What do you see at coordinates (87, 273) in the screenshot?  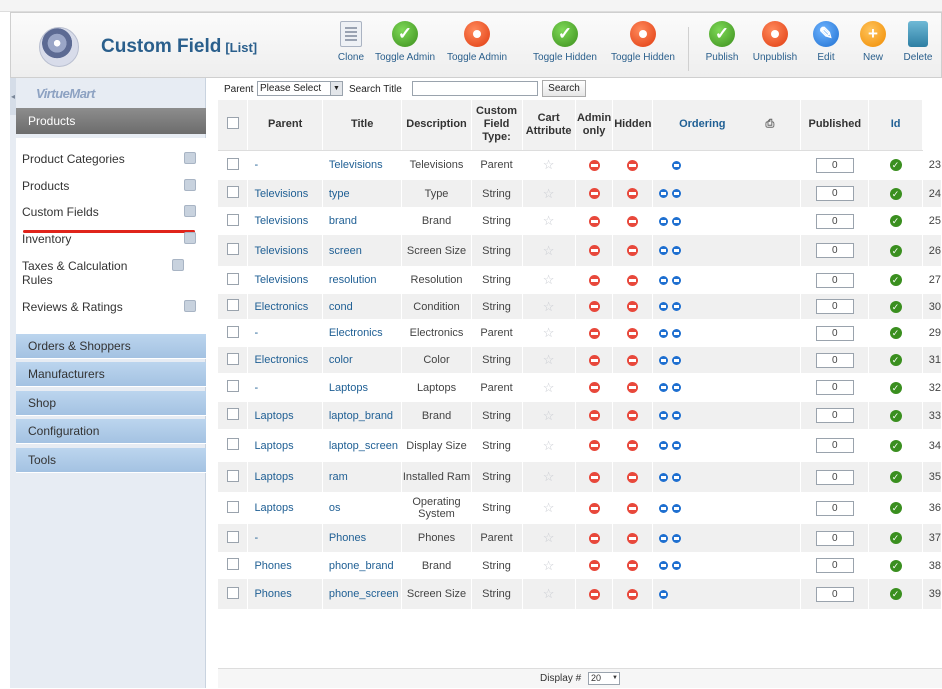 I see `sidebar-item-taxes: Taxes & Calculation Rules` at bounding box center [87, 273].